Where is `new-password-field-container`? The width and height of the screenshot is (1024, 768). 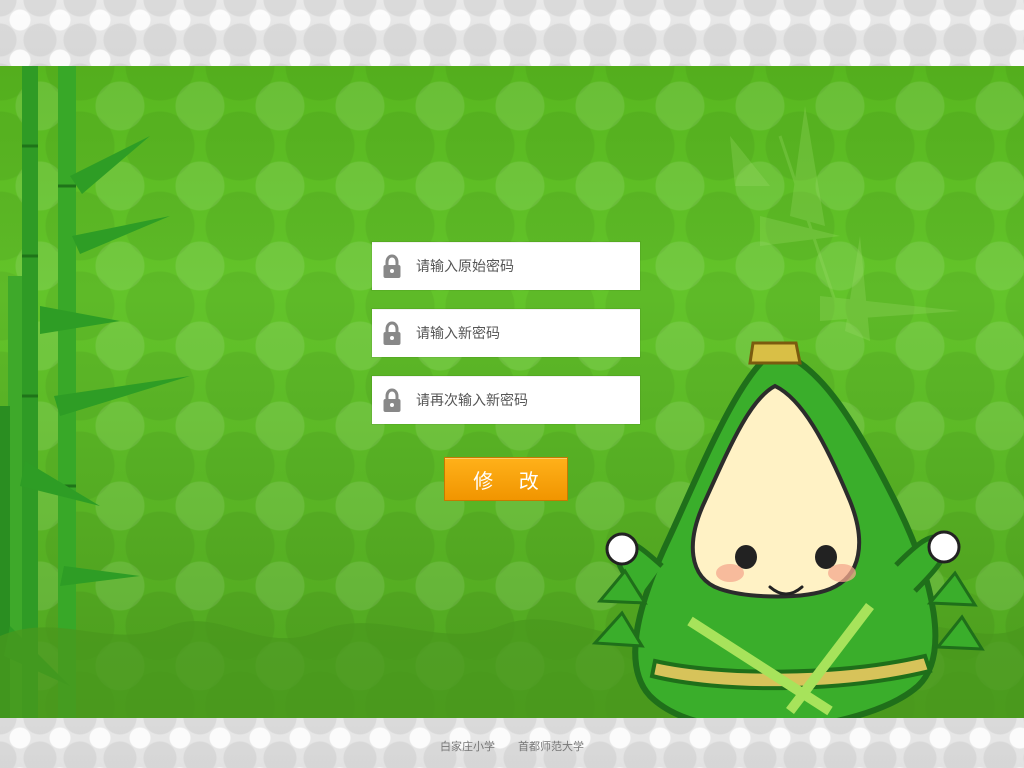 new-password-field-container is located at coordinates (506, 333).